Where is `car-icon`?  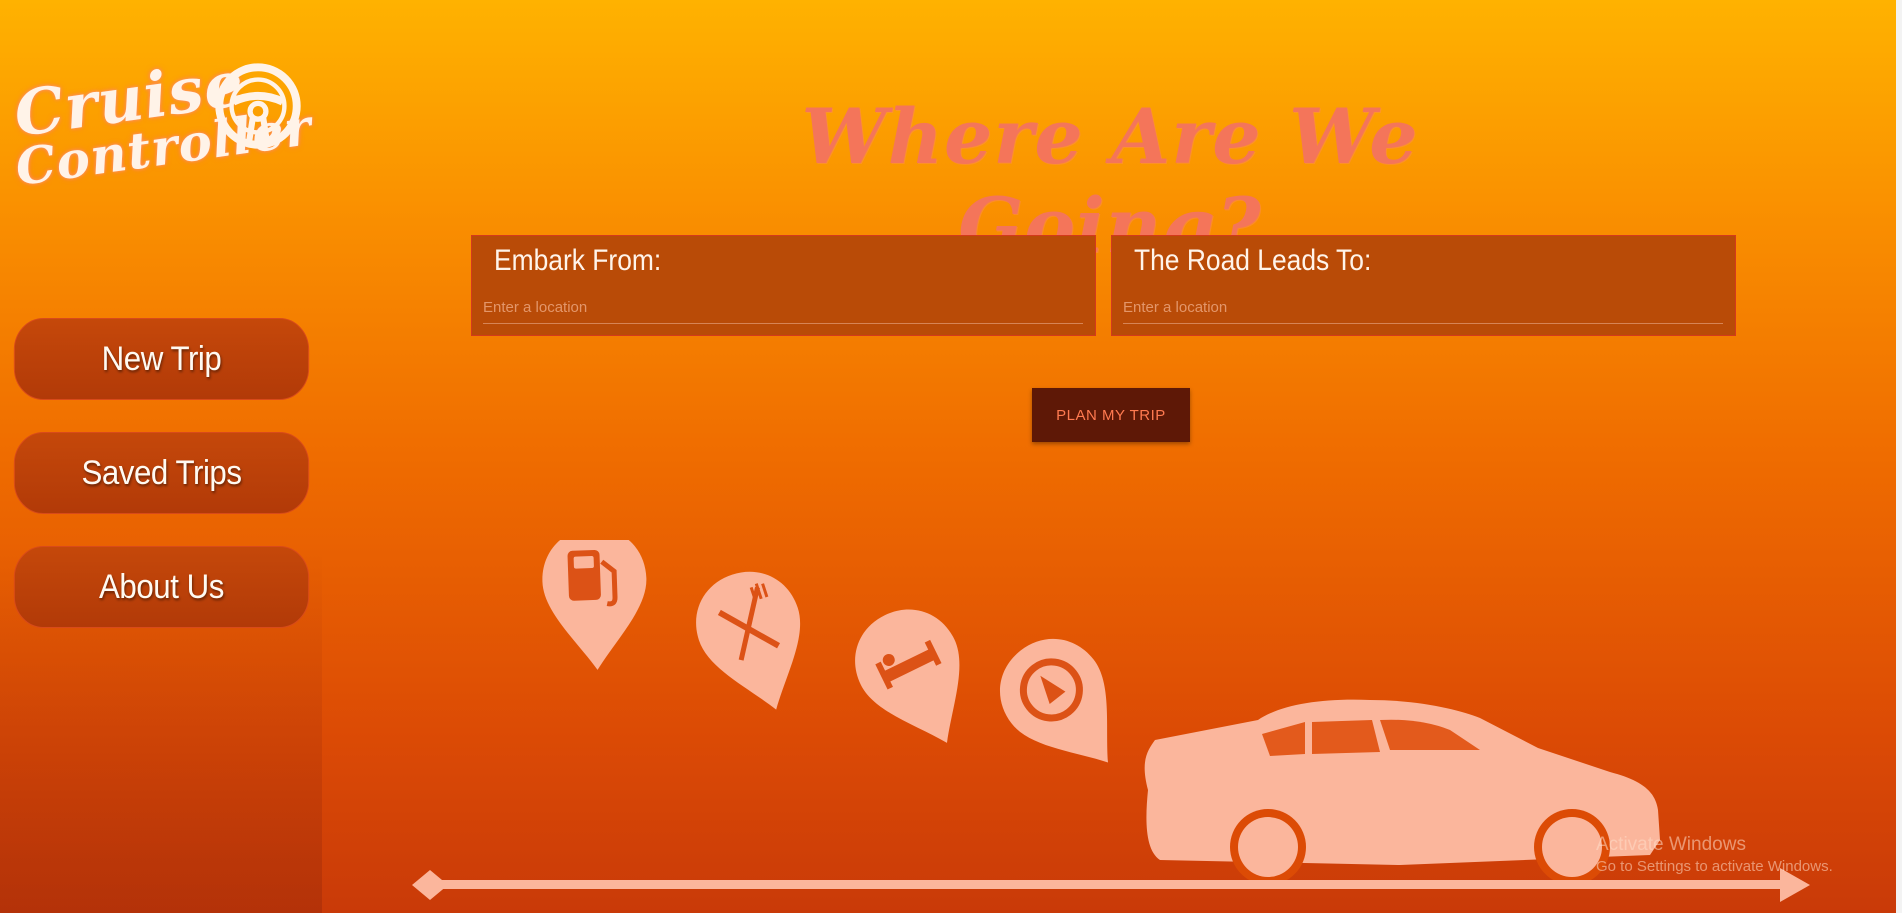
car-icon is located at coordinates (1402, 792).